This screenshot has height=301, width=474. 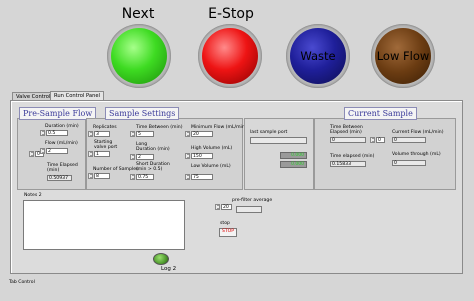 What do you see at coordinates (62, 126) in the screenshot?
I see `pre-duration-label: Duration (min)` at bounding box center [62, 126].